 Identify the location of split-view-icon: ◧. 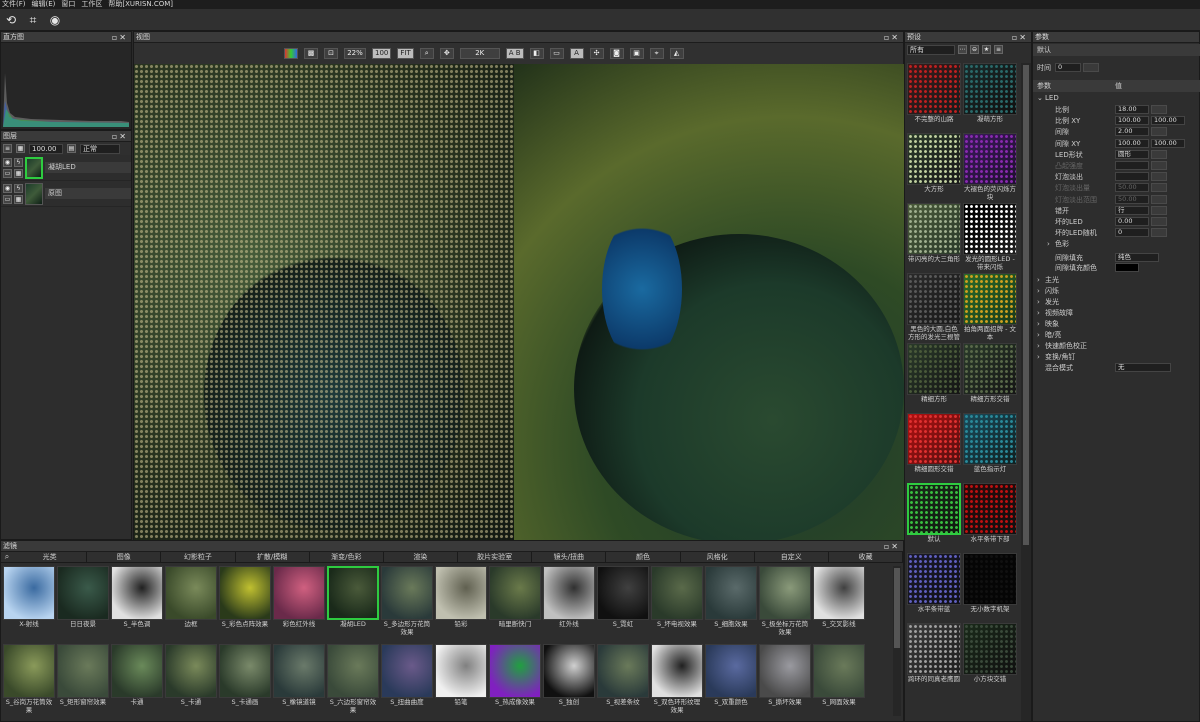
(536, 53).